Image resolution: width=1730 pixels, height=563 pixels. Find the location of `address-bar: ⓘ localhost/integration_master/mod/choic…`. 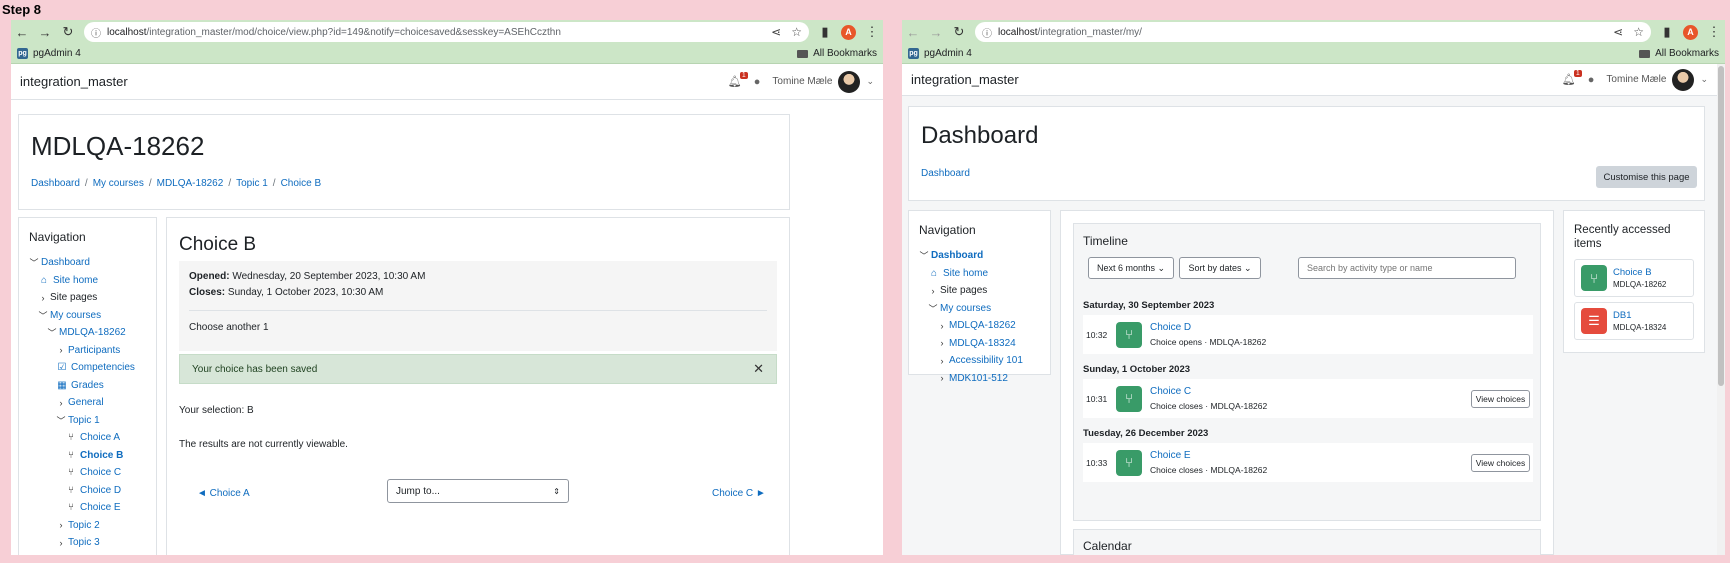

address-bar: ⓘ localhost/integration_master/mod/choic… is located at coordinates (446, 32).